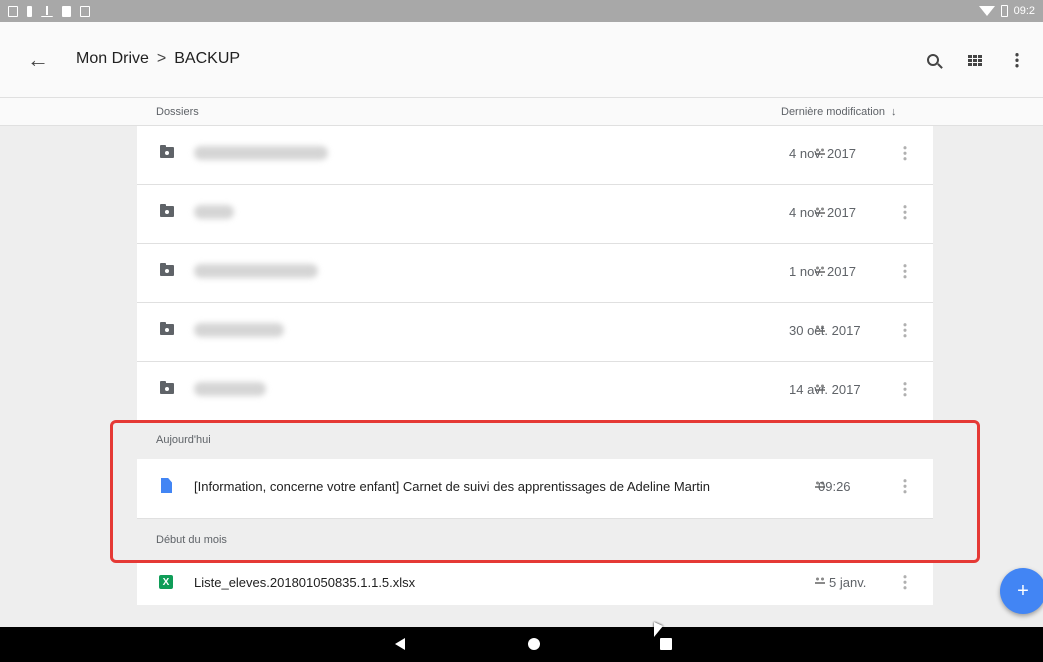  Describe the element at coordinates (521, 112) in the screenshot. I see `list-header: Dossiers Dernière modification ↓` at that location.